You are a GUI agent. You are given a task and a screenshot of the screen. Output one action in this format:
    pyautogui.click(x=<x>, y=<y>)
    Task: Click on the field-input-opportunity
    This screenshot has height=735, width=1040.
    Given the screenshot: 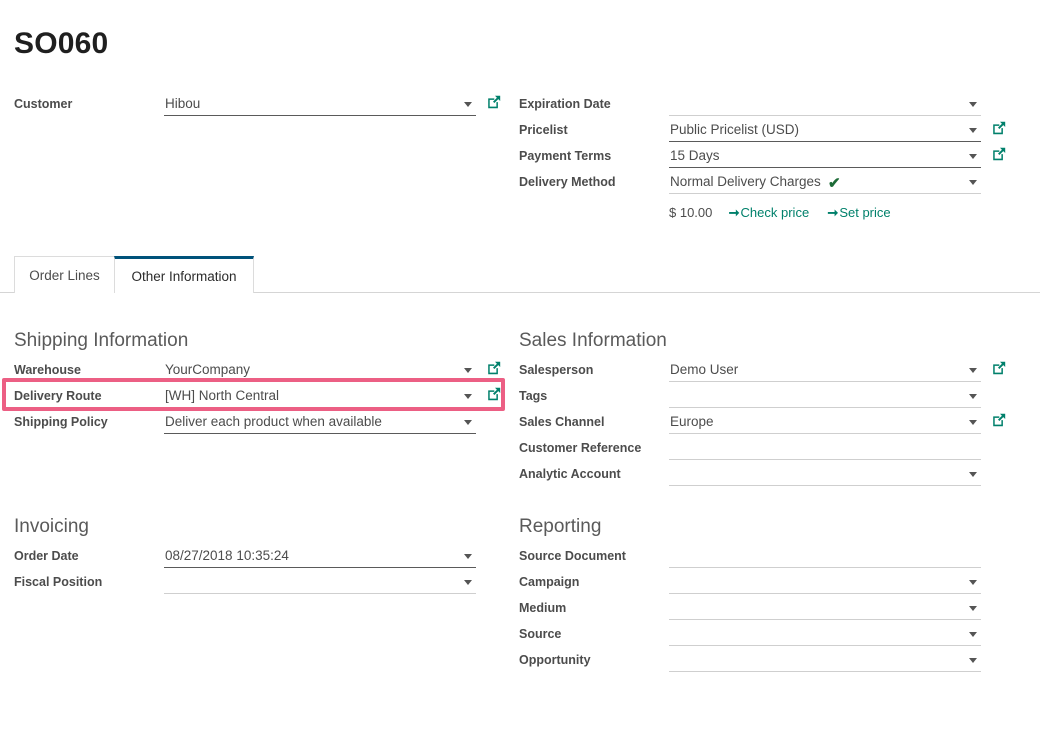 What is the action you would take?
    pyautogui.click(x=825, y=660)
    